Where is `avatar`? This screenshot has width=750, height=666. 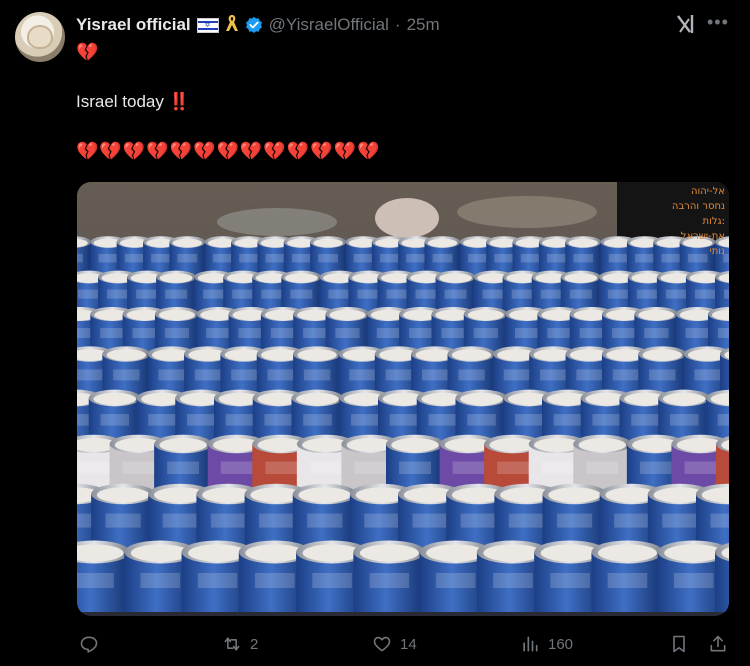 avatar is located at coordinates (40, 37).